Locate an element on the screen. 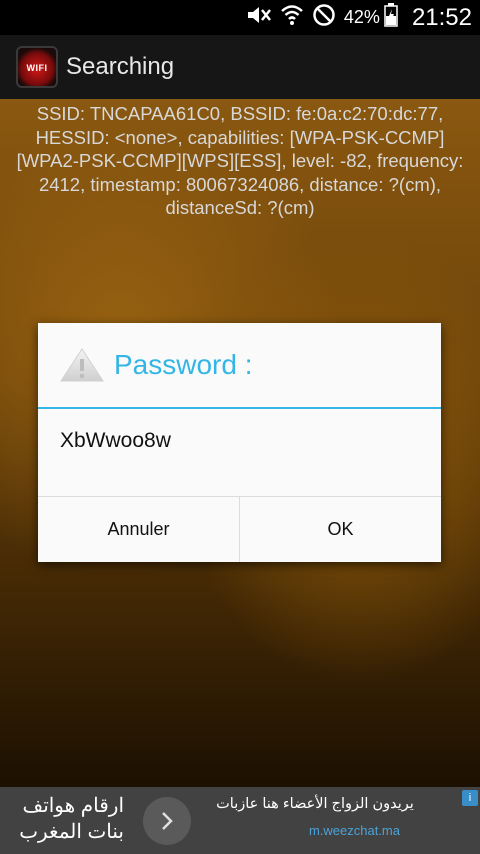 Image resolution: width=480 pixels, height=854 pixels. ad-open-button is located at coordinates (167, 821).